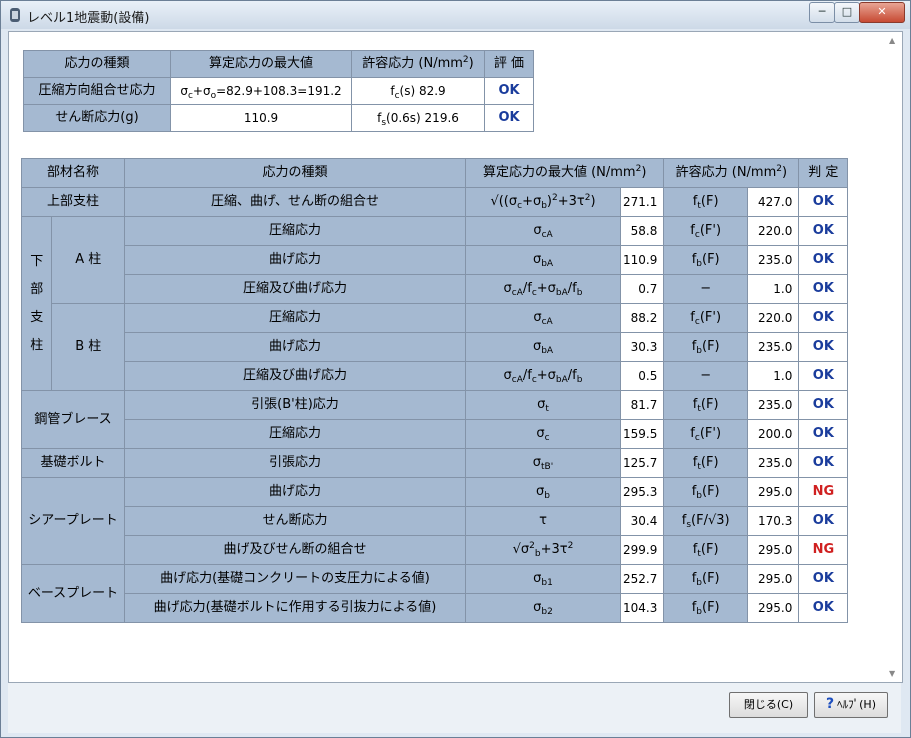  What do you see at coordinates (418, 118) in the screenshot?
I see `summary-allow: fs(0.6s) 219.6` at bounding box center [418, 118].